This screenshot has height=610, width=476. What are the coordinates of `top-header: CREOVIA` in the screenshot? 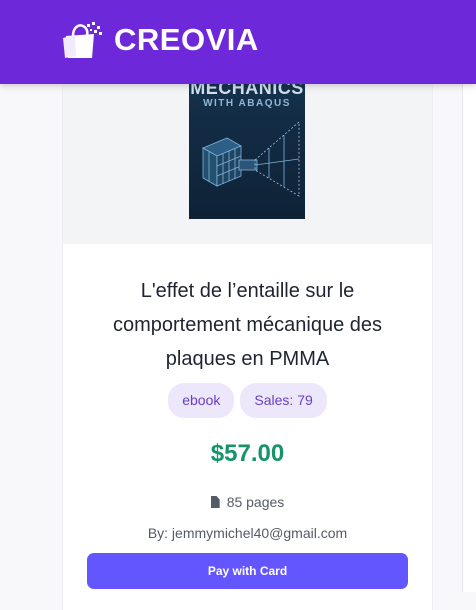 It's located at (238, 42).